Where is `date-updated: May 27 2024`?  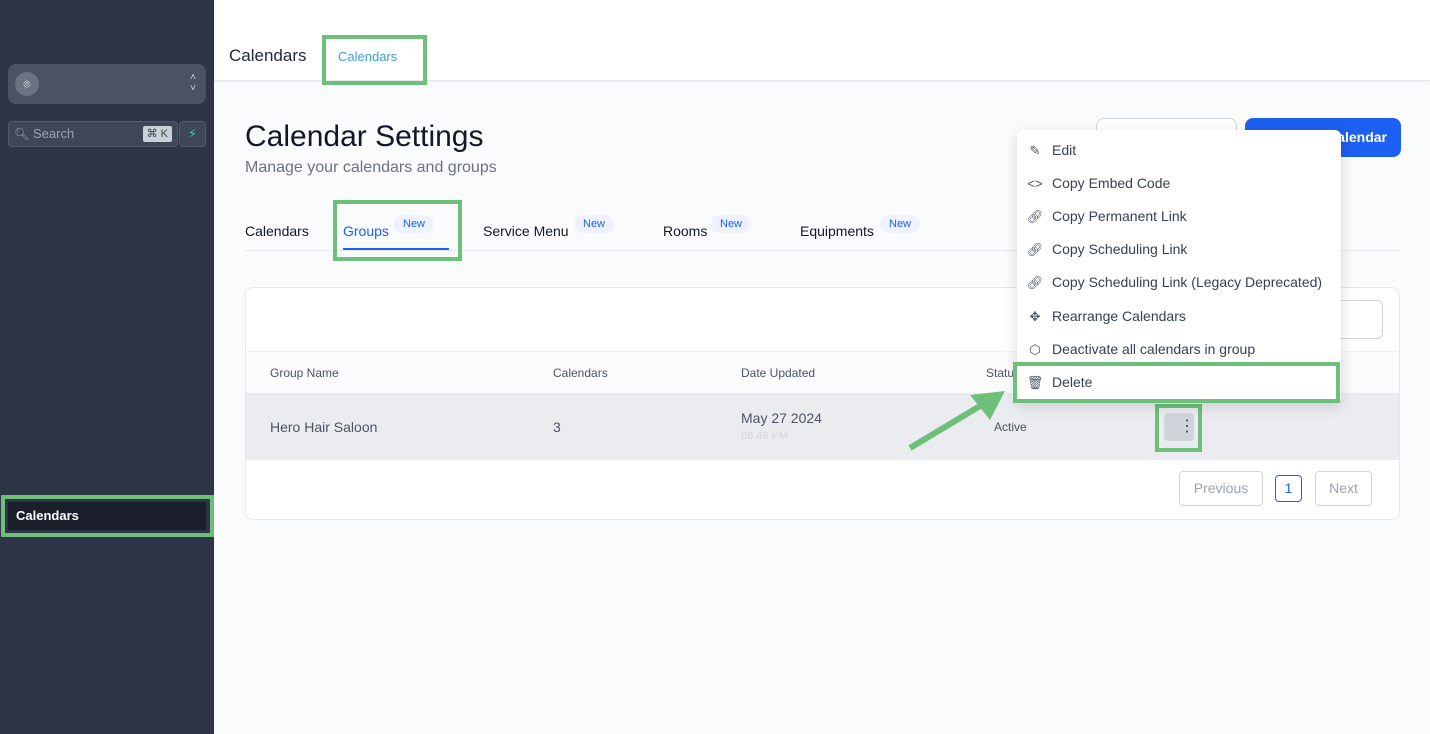
date-updated: May 27 2024 is located at coordinates (781, 418).